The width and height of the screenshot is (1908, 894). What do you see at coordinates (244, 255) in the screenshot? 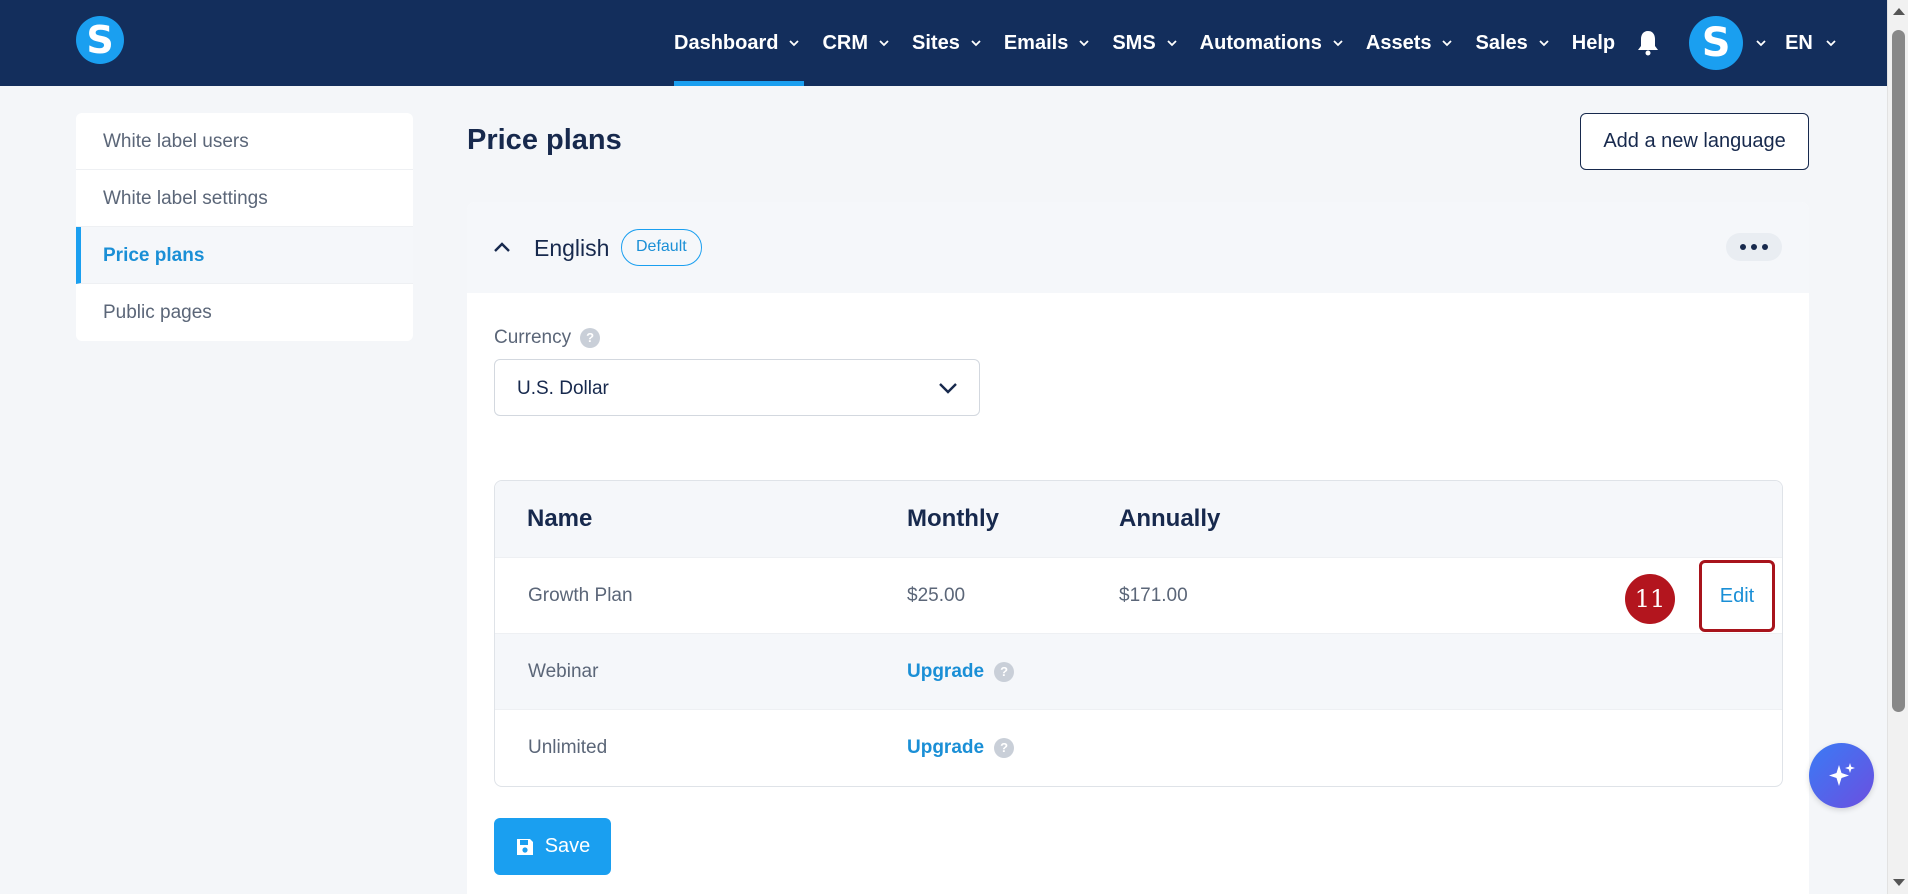
I see `sidebar-item-price-plans: Price plans` at bounding box center [244, 255].